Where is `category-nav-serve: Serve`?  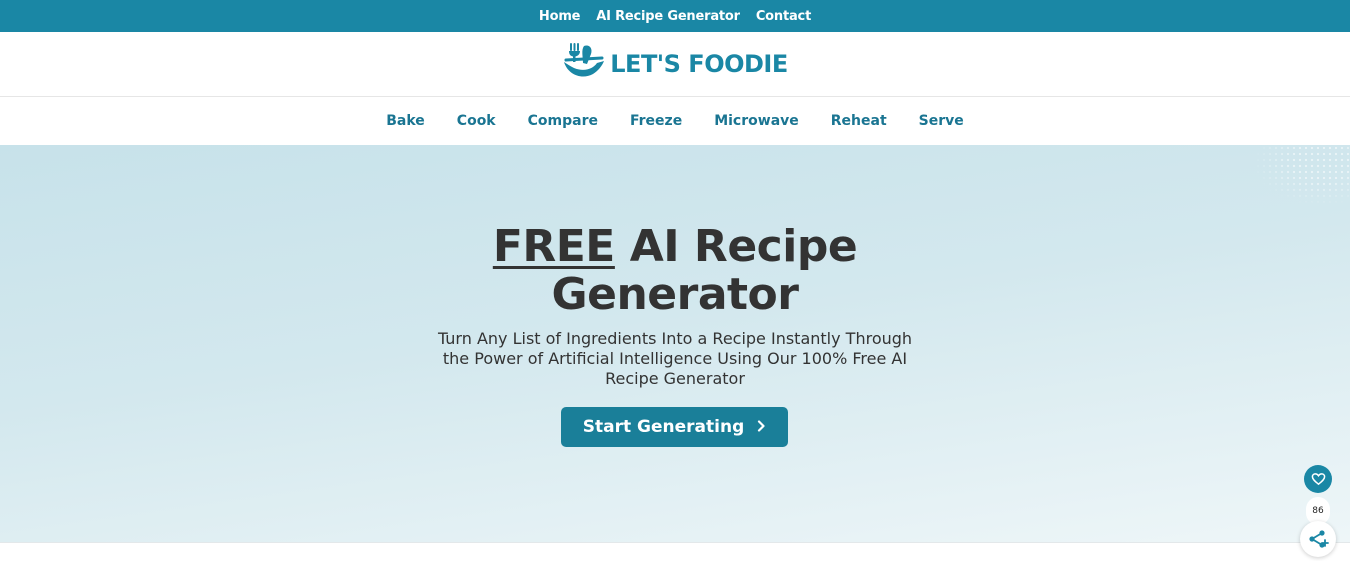
category-nav-serve: Serve is located at coordinates (941, 121).